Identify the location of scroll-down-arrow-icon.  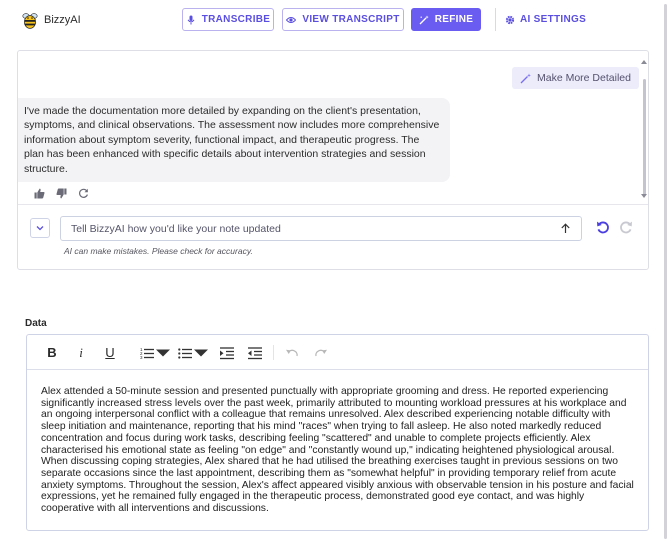
(644, 196).